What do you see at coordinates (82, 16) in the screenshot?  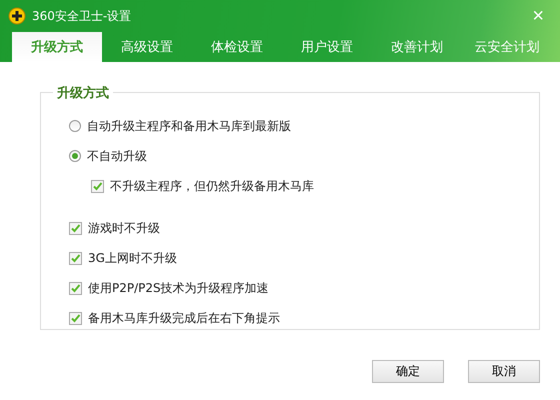 I see `window-title: 360安全卫士-设置` at bounding box center [82, 16].